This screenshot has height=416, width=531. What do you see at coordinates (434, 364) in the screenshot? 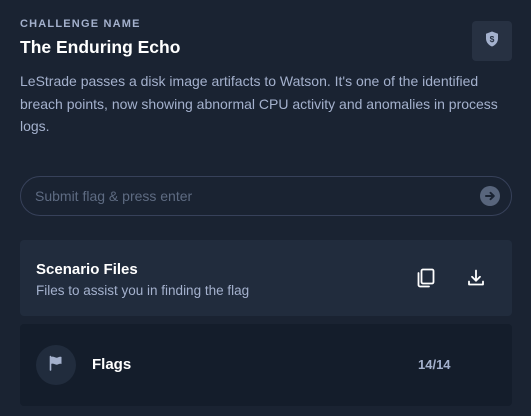
I see `flags-count: 14/14` at bounding box center [434, 364].